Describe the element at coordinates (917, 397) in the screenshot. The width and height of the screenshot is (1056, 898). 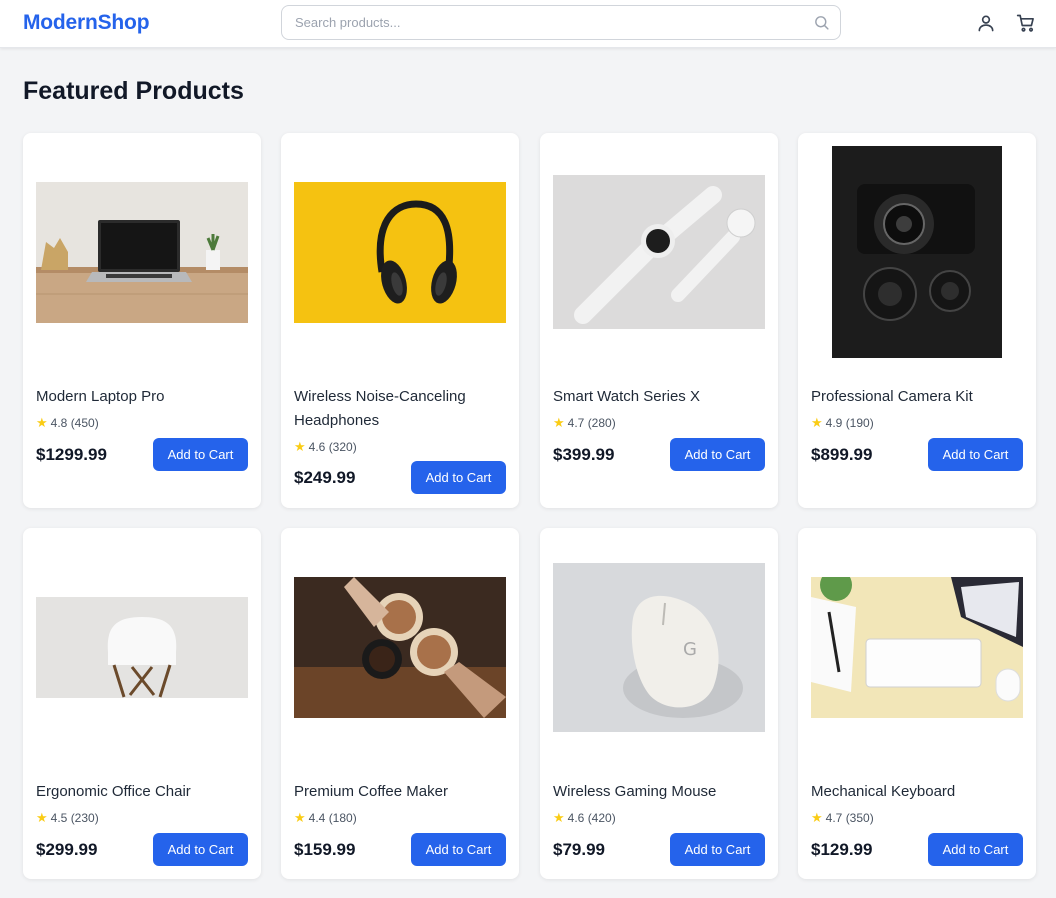
I see `product-name: Professional Camera Kit` at that location.